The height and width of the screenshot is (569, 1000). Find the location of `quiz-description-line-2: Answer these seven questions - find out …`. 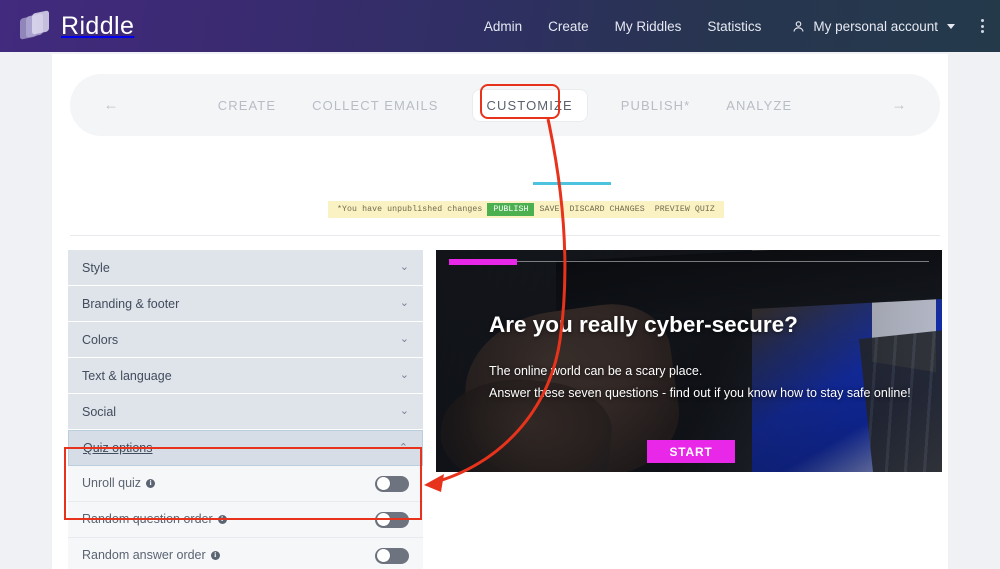

quiz-description-line-2: Answer these seven questions - find out … is located at coordinates (700, 392).